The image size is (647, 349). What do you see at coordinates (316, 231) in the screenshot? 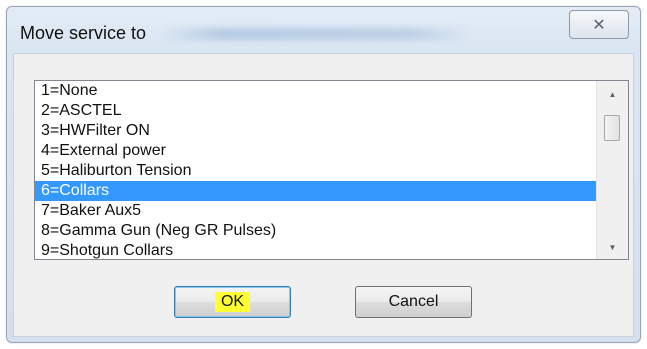
I see `list-item: 8=Gamma Gun (Neg GR Pulses)` at bounding box center [316, 231].